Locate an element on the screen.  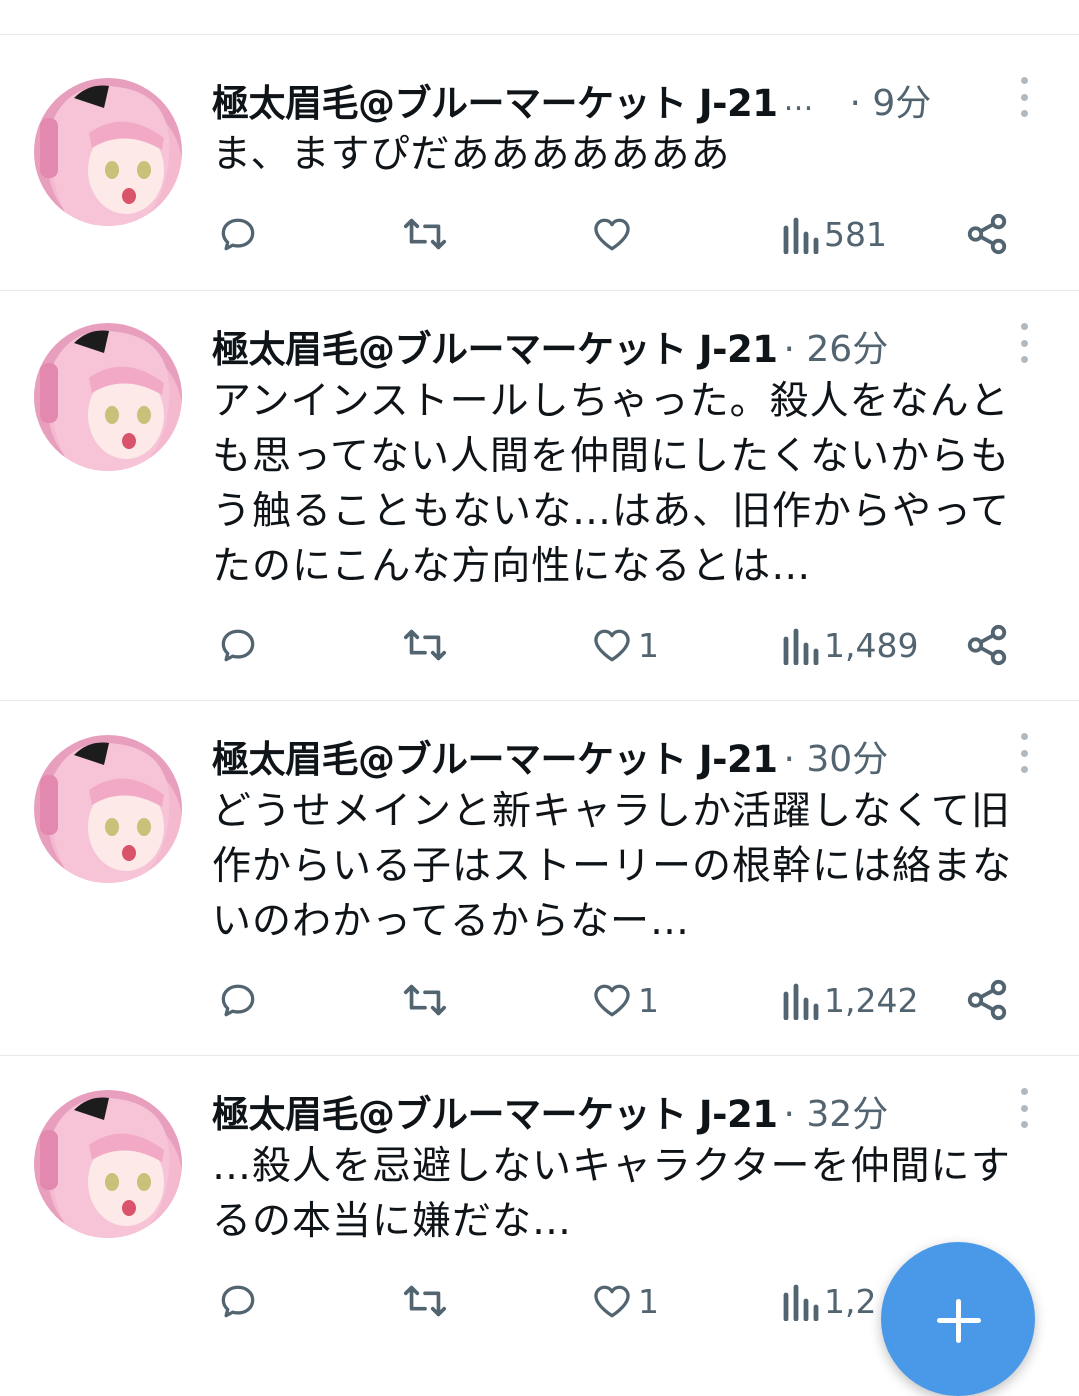
tweet-text-line: どうせメインと新キャラしか活躍しなくて旧 is located at coordinates (611, 811).